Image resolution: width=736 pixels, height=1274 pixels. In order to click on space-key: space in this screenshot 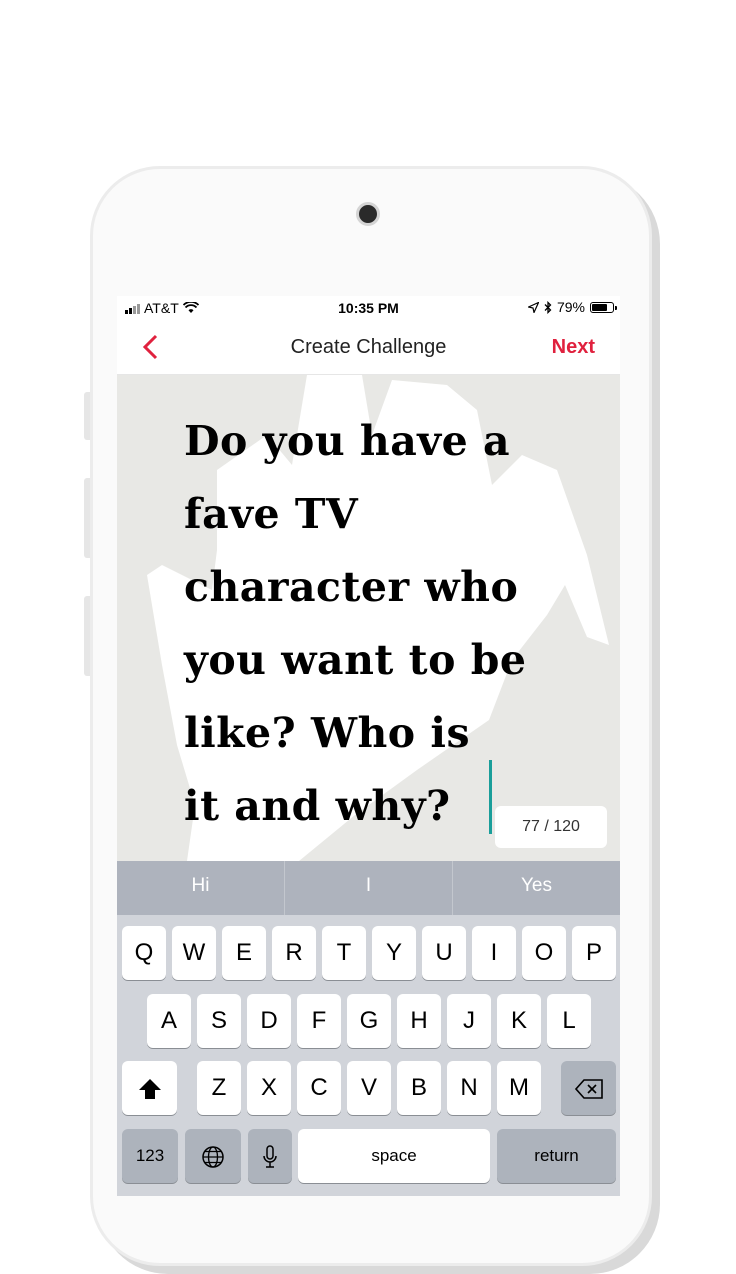, I will do `click(394, 1156)`.